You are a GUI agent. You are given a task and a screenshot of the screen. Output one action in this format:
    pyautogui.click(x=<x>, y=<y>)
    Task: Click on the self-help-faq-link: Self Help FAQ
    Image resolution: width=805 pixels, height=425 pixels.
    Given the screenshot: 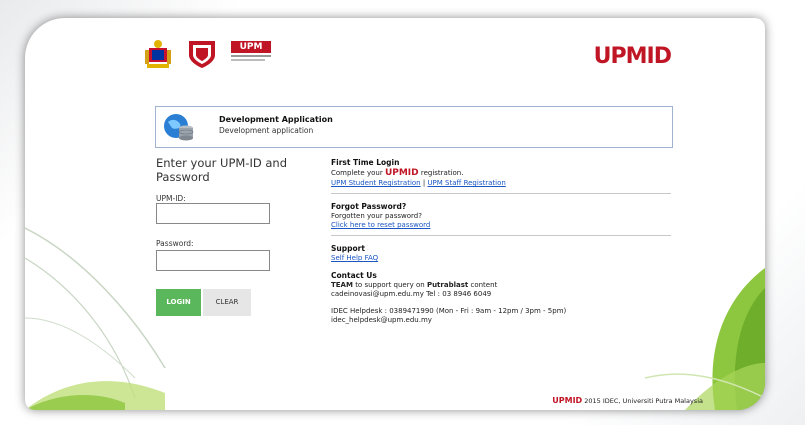 What is the action you would take?
    pyautogui.click(x=354, y=258)
    